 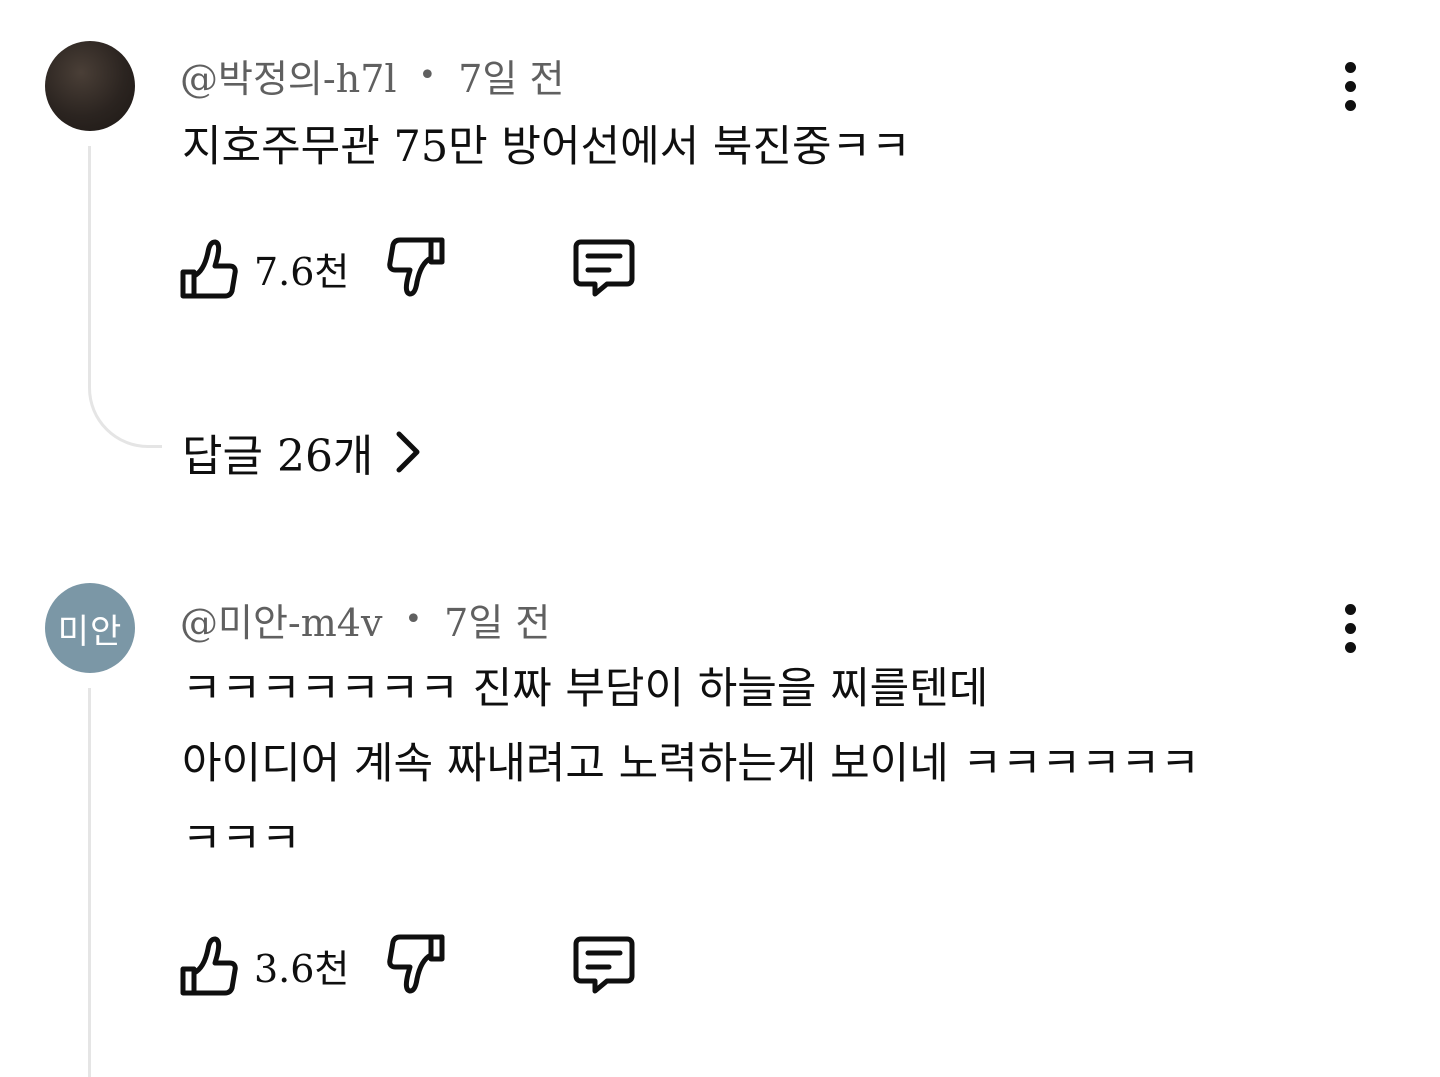 What do you see at coordinates (90, 86) in the screenshot?
I see `avatar` at bounding box center [90, 86].